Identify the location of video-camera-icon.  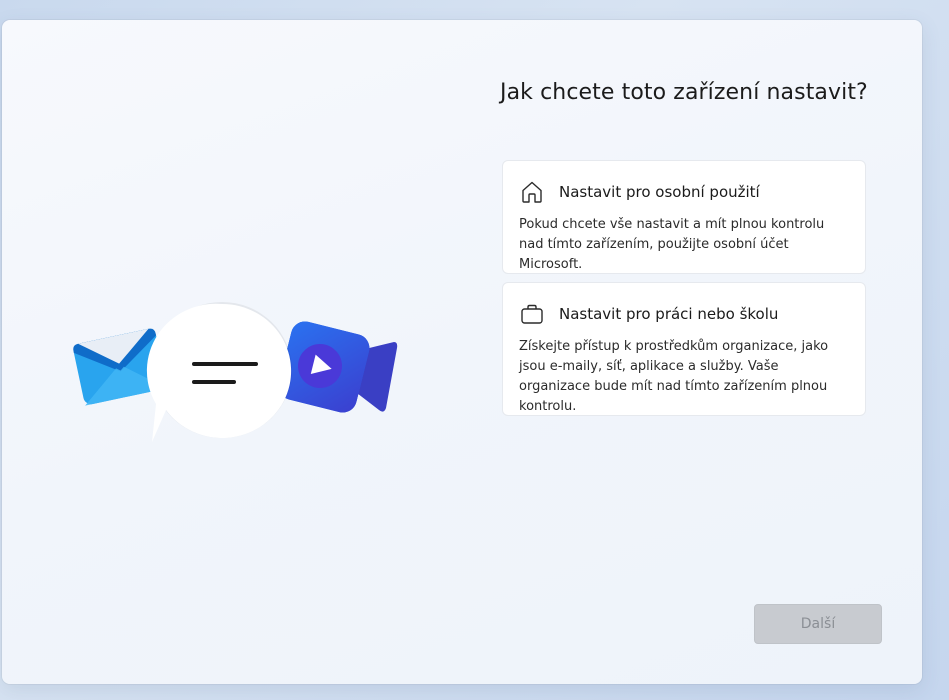
(338, 367).